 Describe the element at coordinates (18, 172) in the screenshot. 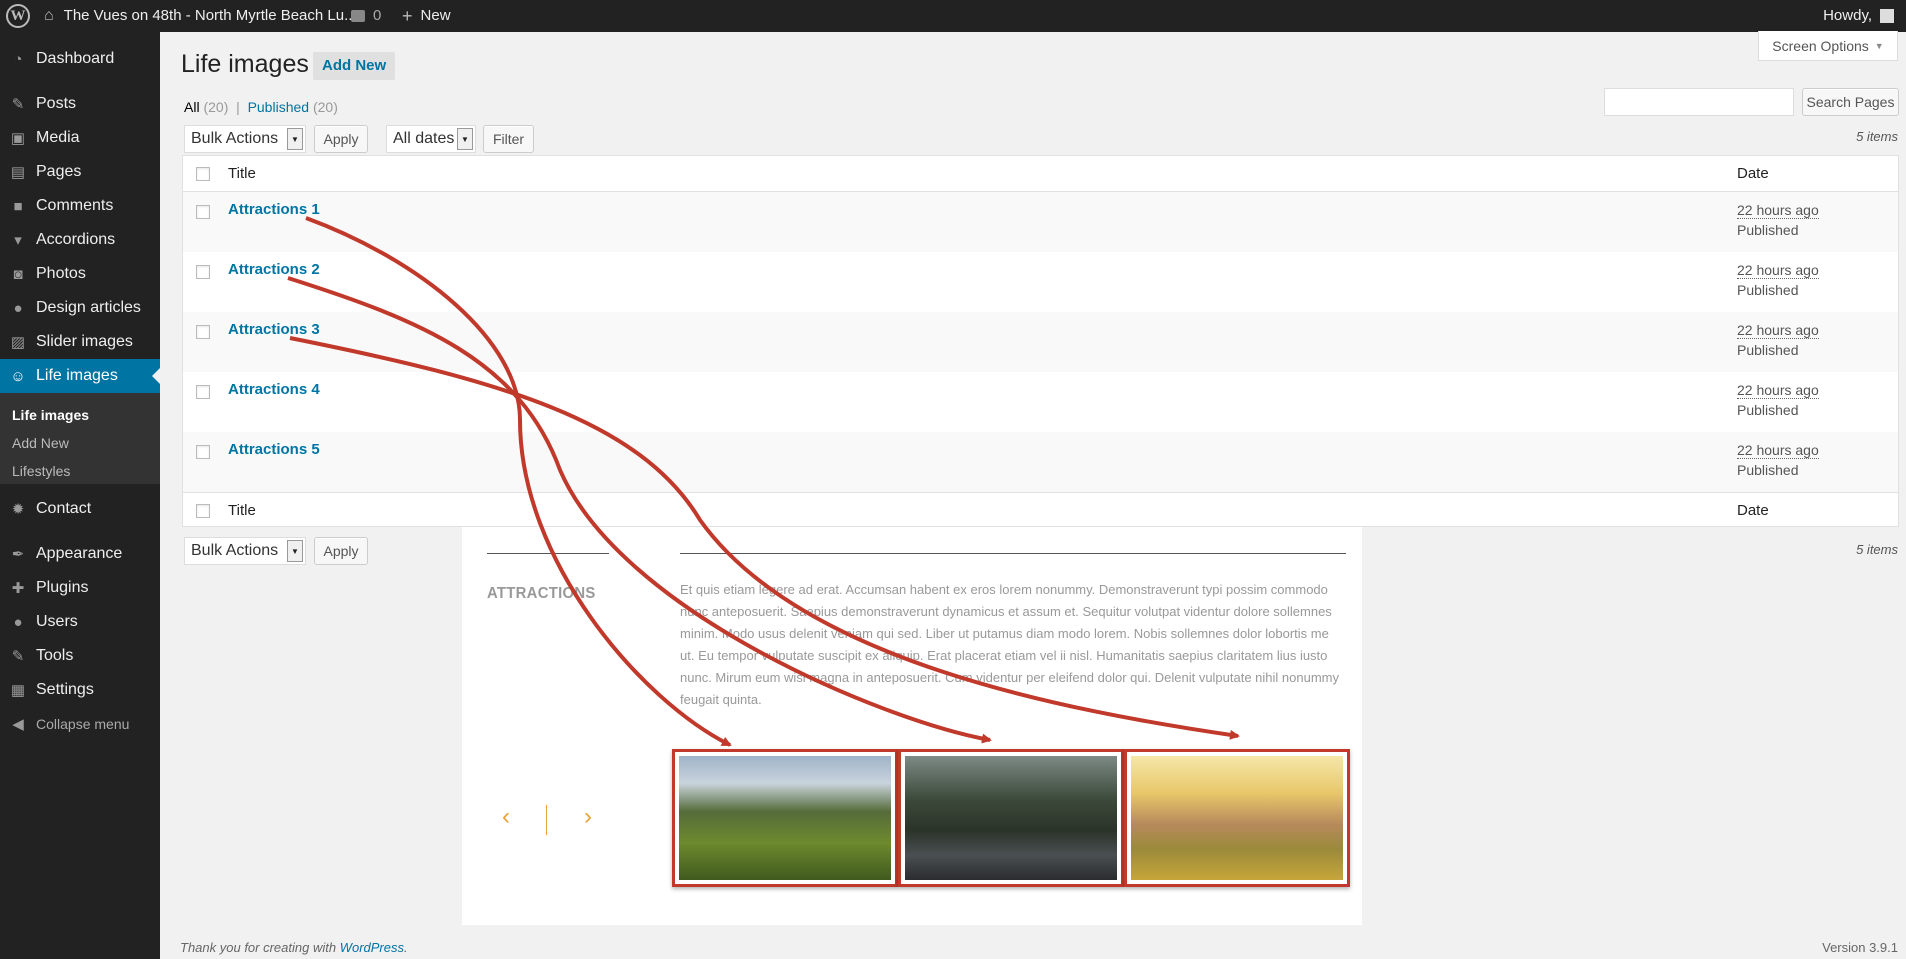

I see `pages-icon: ▤` at that location.